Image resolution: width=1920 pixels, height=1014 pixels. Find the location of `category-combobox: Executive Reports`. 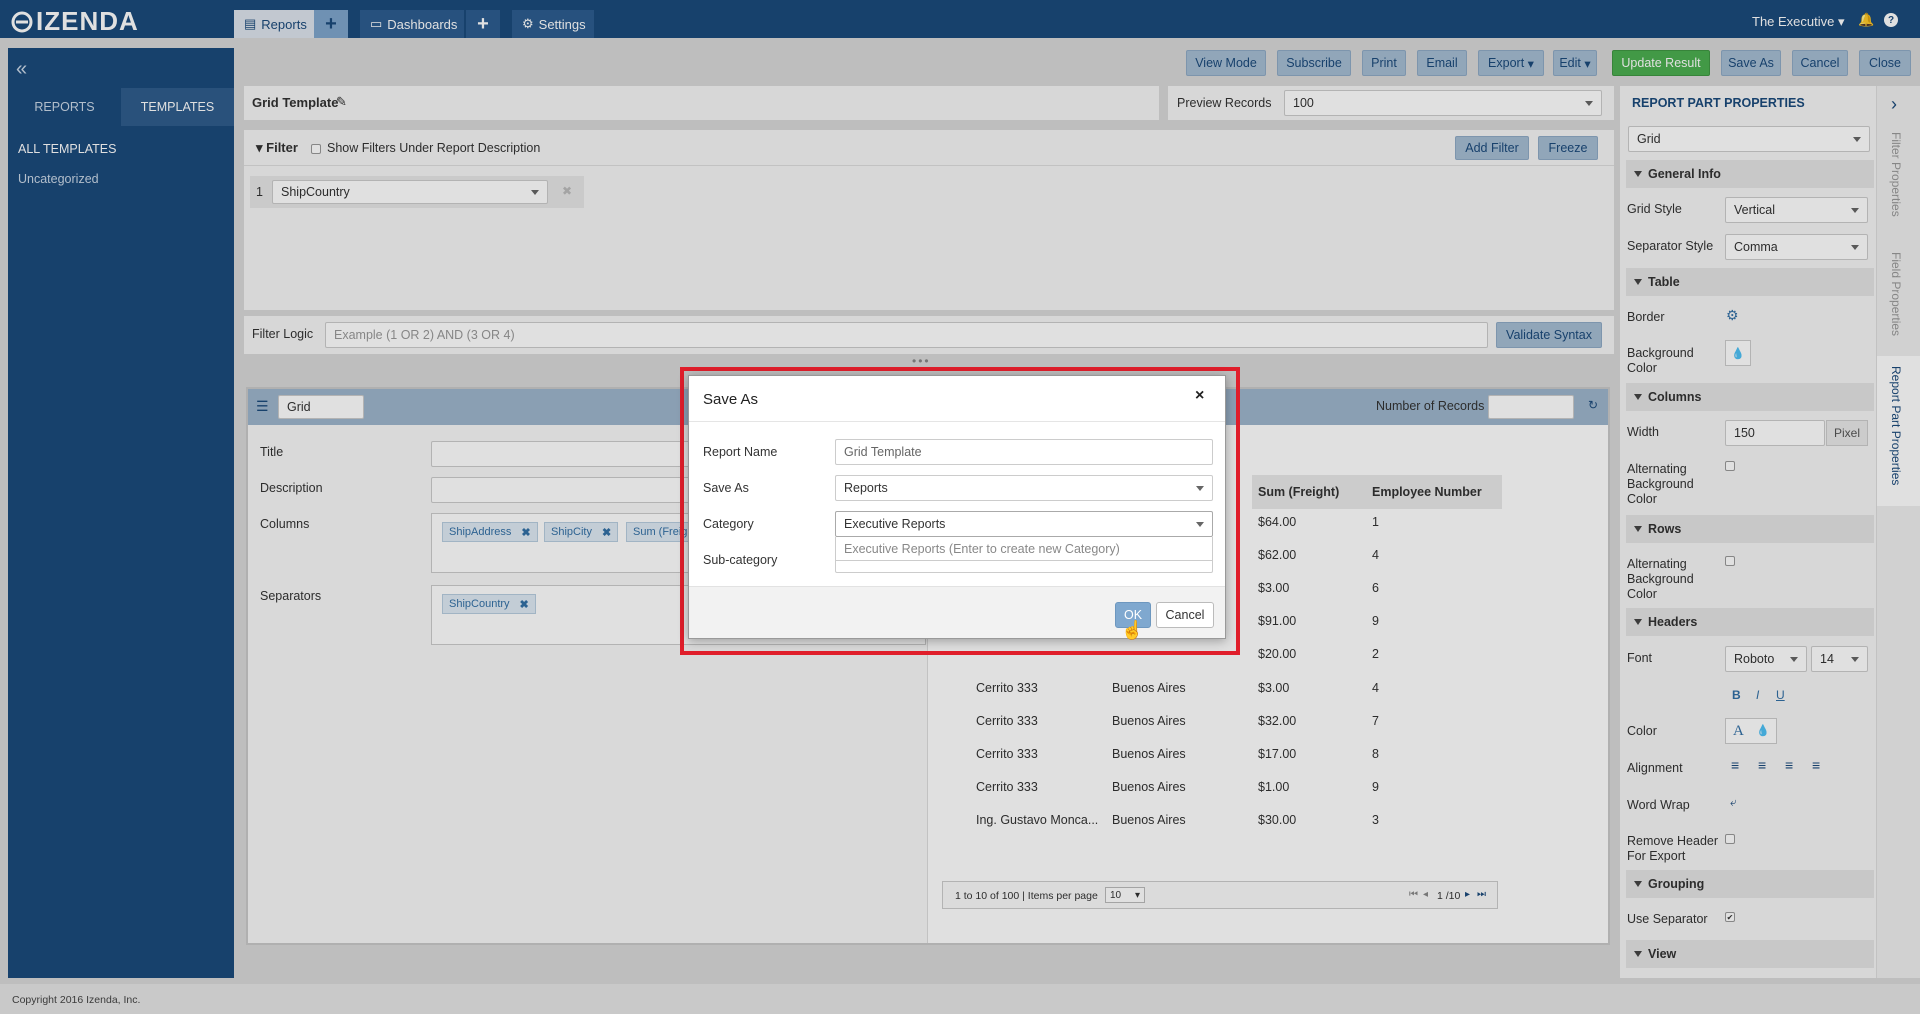

category-combobox: Executive Reports is located at coordinates (1024, 524).